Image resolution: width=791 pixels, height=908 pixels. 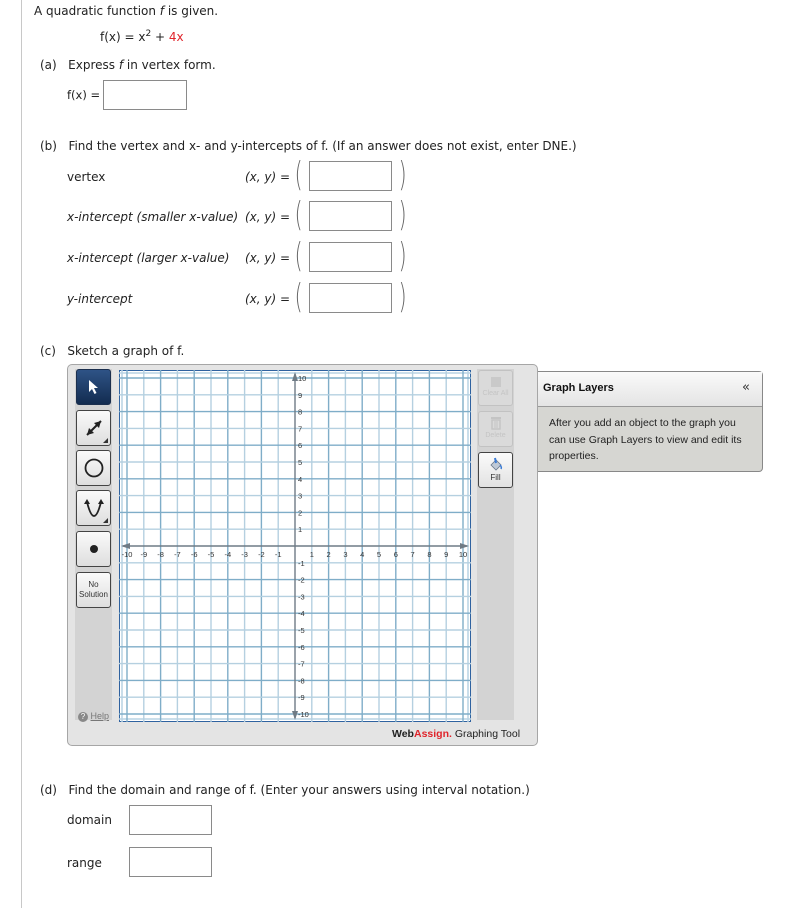 I want to click on y-intercept-input, so click(x=350, y=298).